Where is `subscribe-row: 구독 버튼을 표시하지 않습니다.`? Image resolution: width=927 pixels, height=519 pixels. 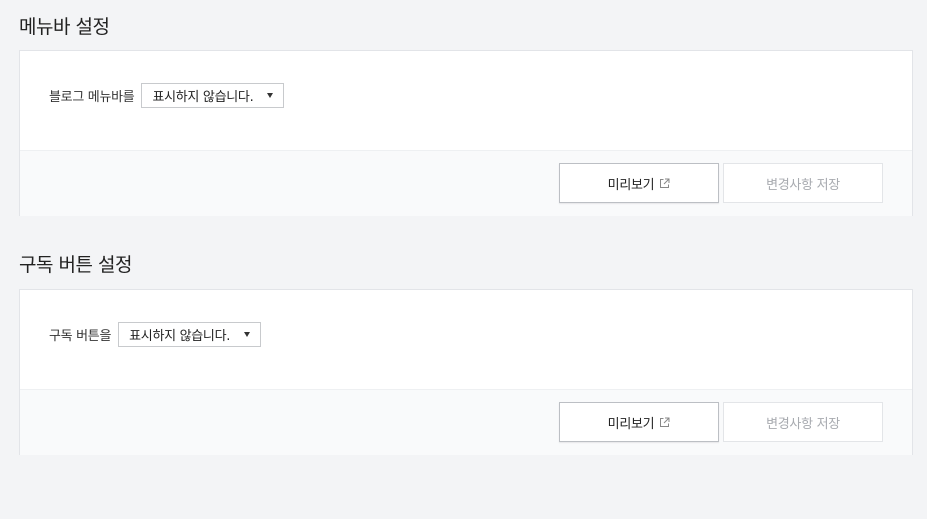 subscribe-row: 구독 버튼을 표시하지 않습니다. is located at coordinates (155, 334).